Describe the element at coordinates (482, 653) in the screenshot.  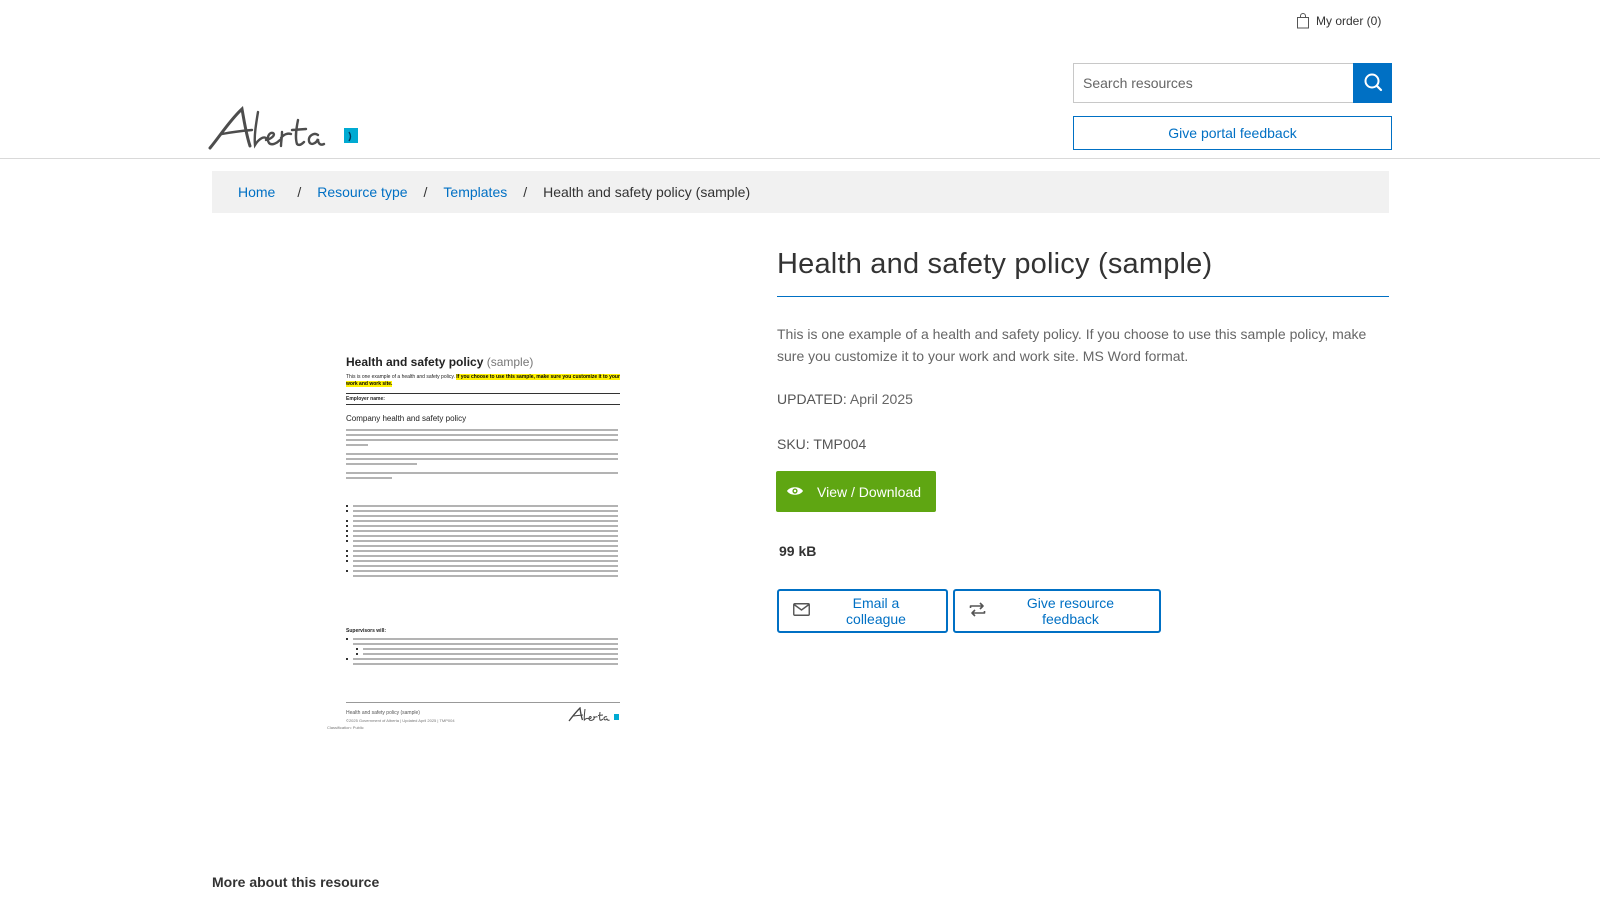
I see `preview-supervisor-list` at that location.